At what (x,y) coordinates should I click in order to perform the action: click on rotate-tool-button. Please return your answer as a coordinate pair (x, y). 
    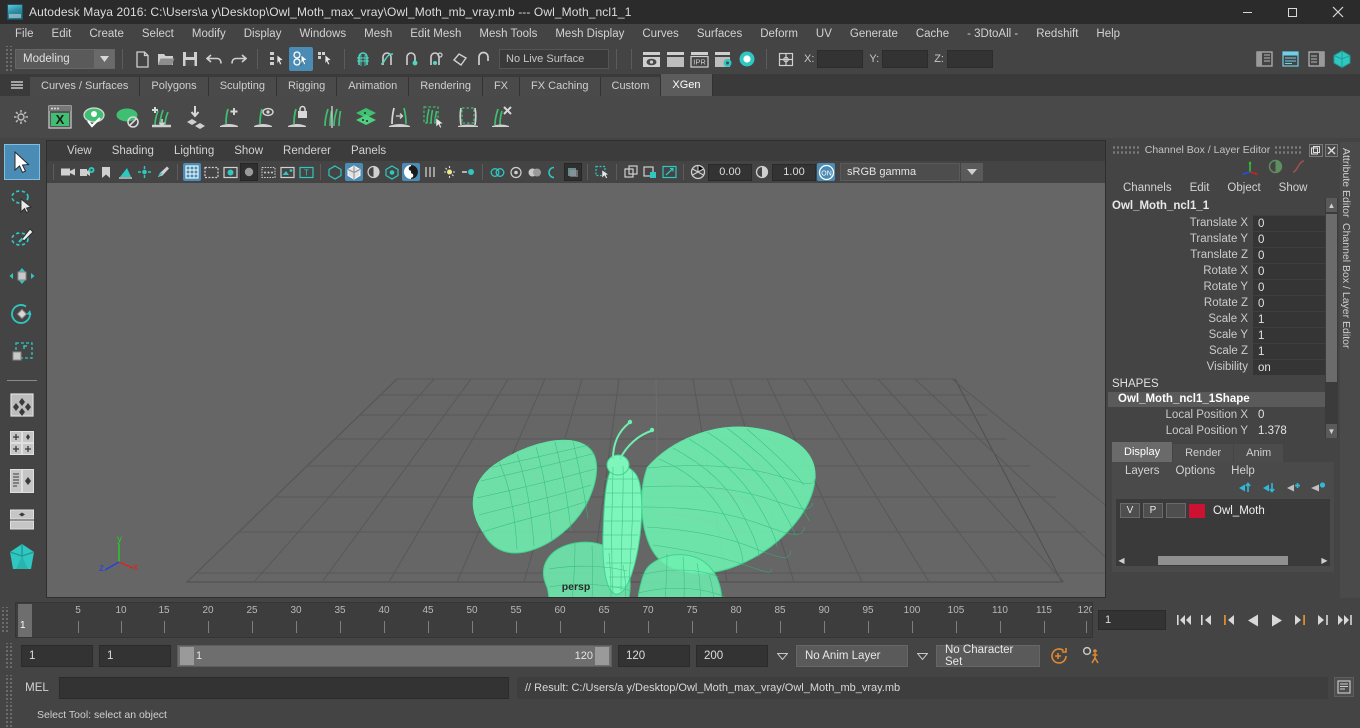
    Looking at the image, I should click on (22, 314).